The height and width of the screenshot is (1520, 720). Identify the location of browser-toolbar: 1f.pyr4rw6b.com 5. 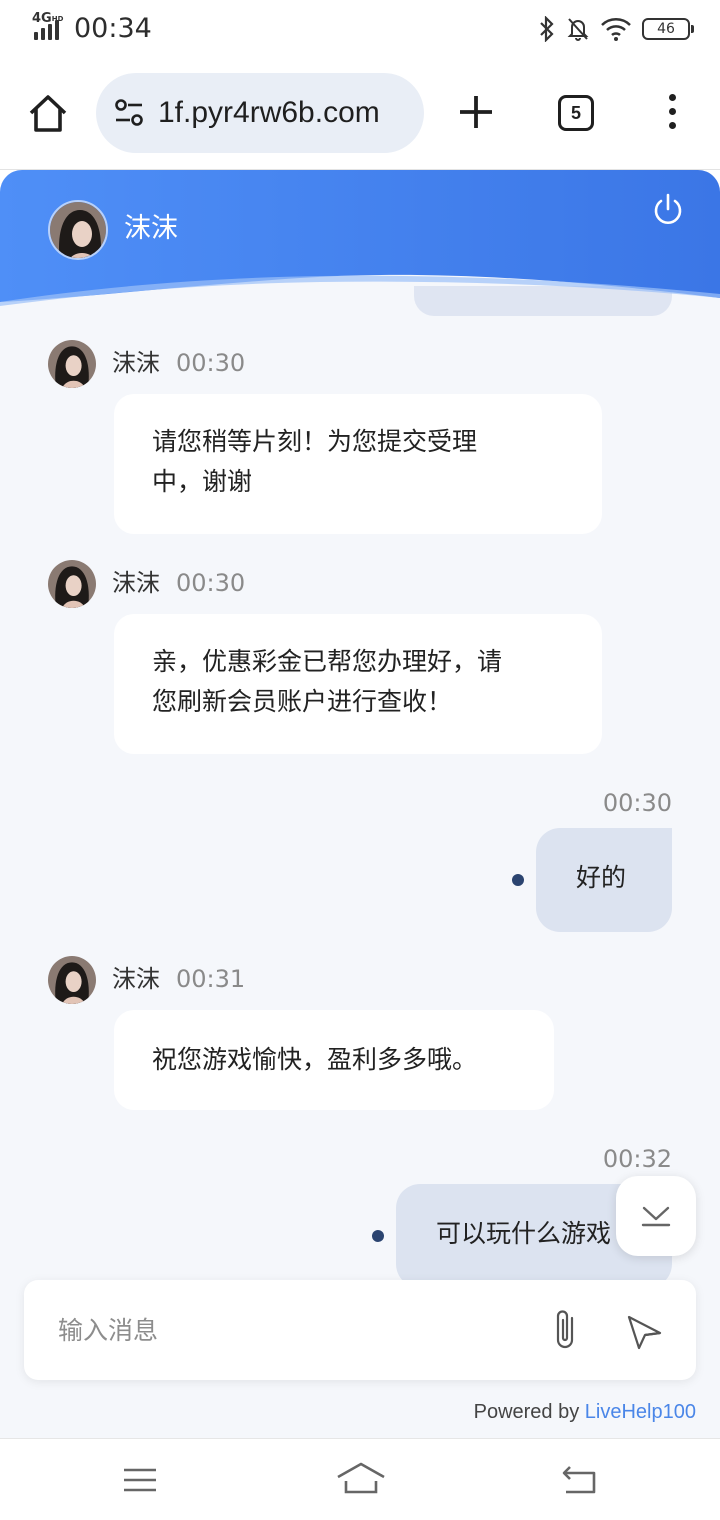
(360, 115).